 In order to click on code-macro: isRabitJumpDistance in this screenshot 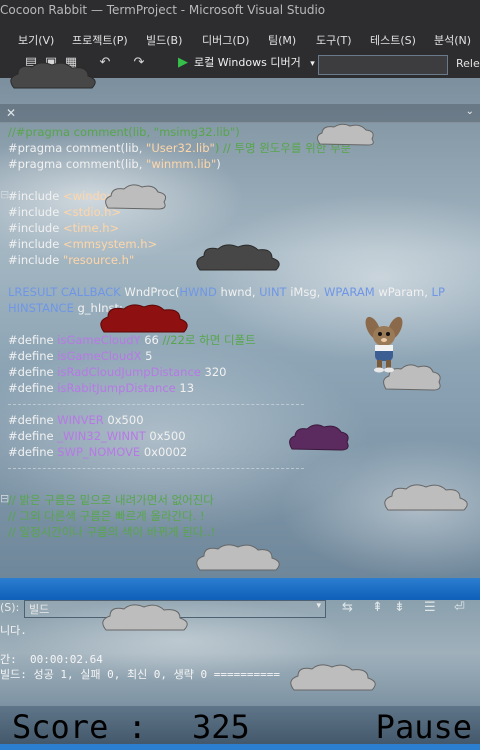, I will do `click(116, 388)`.